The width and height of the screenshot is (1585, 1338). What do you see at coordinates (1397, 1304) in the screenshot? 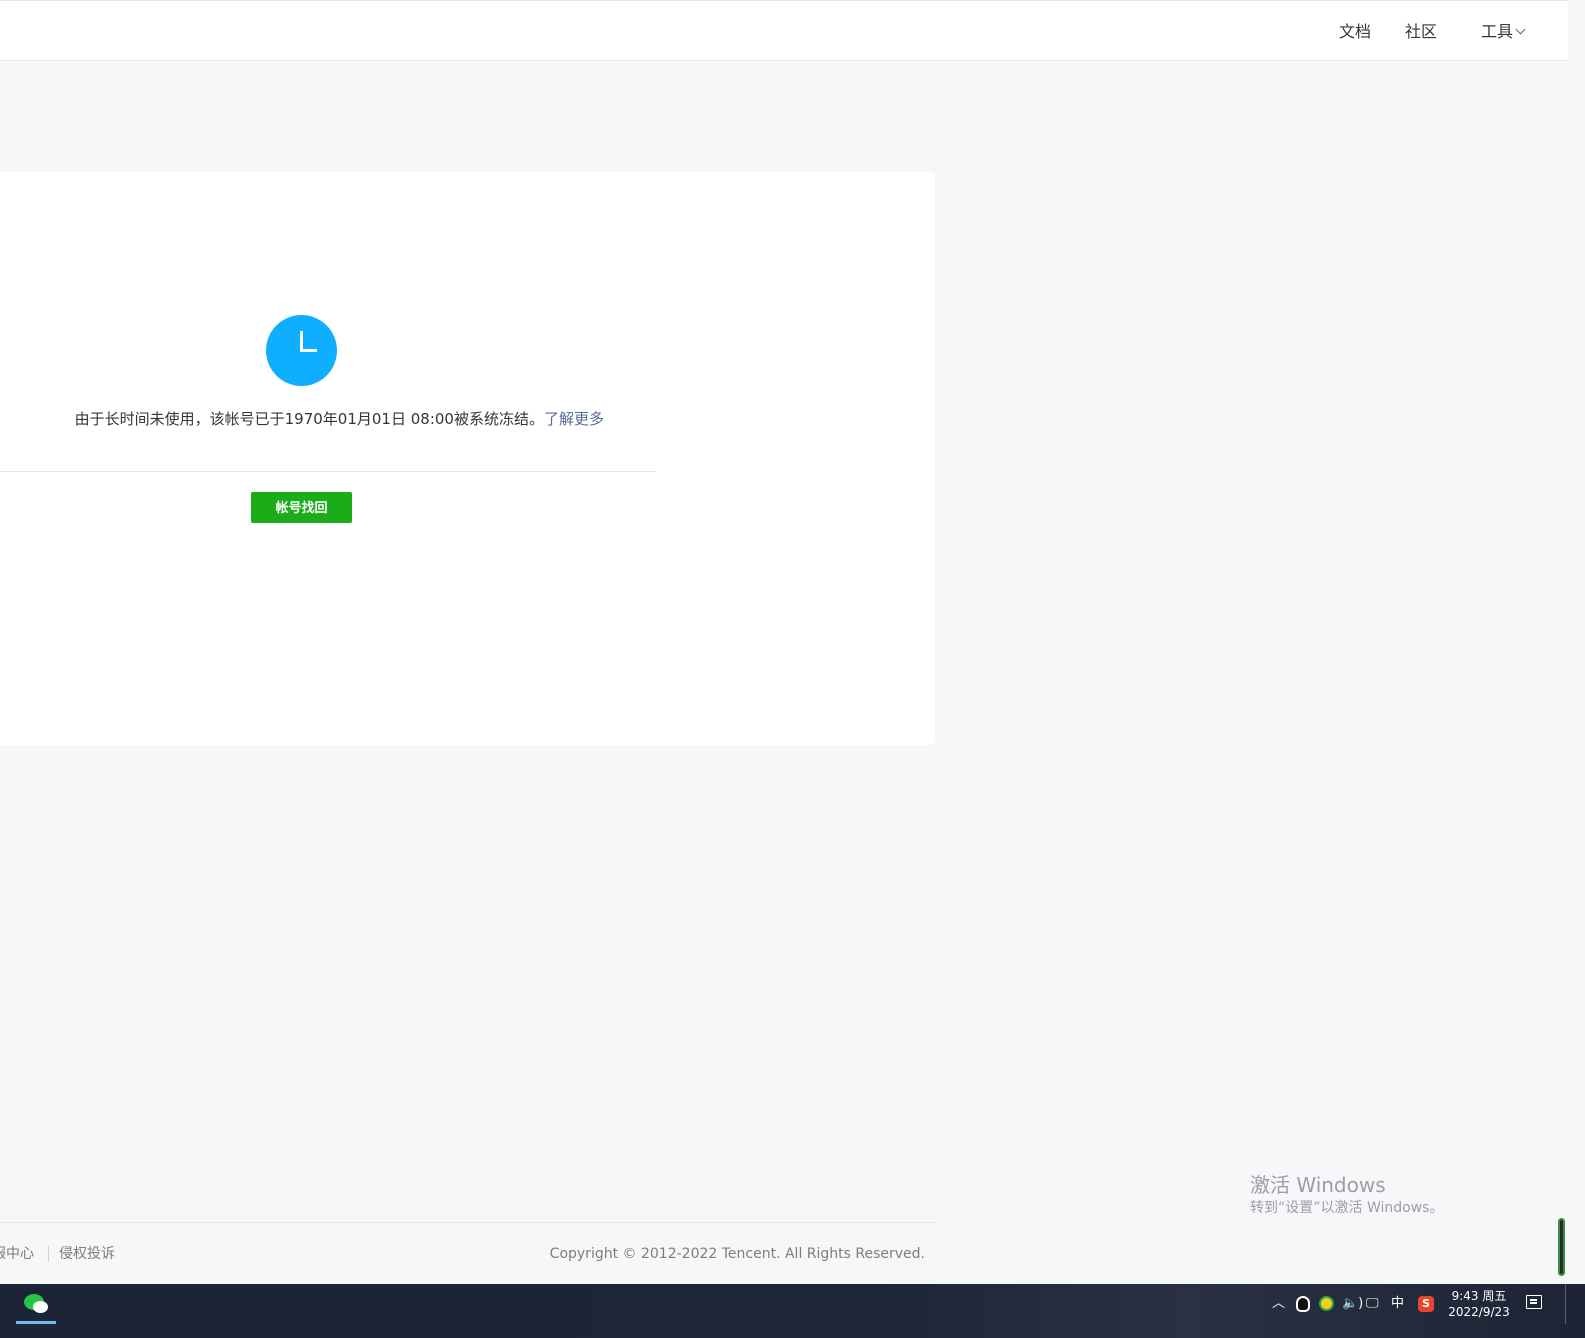
I see `input-method-indicator: 中` at bounding box center [1397, 1304].